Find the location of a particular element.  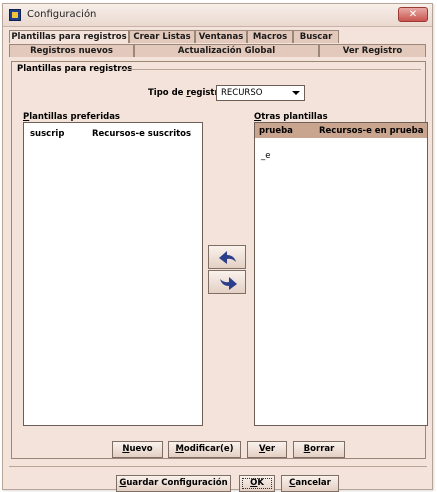

app-icon is located at coordinates (15, 15).